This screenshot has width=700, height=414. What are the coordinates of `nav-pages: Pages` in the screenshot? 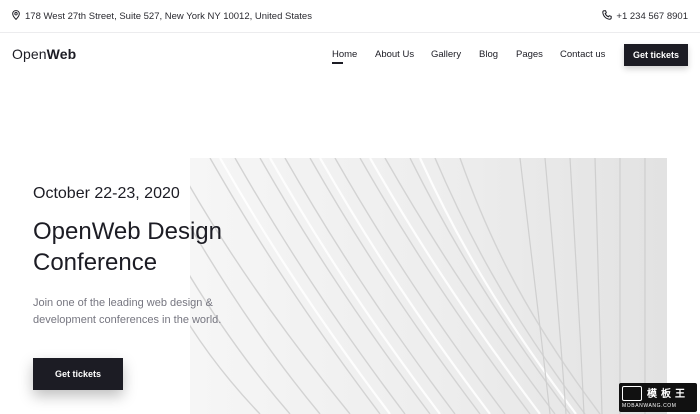 It's located at (529, 54).